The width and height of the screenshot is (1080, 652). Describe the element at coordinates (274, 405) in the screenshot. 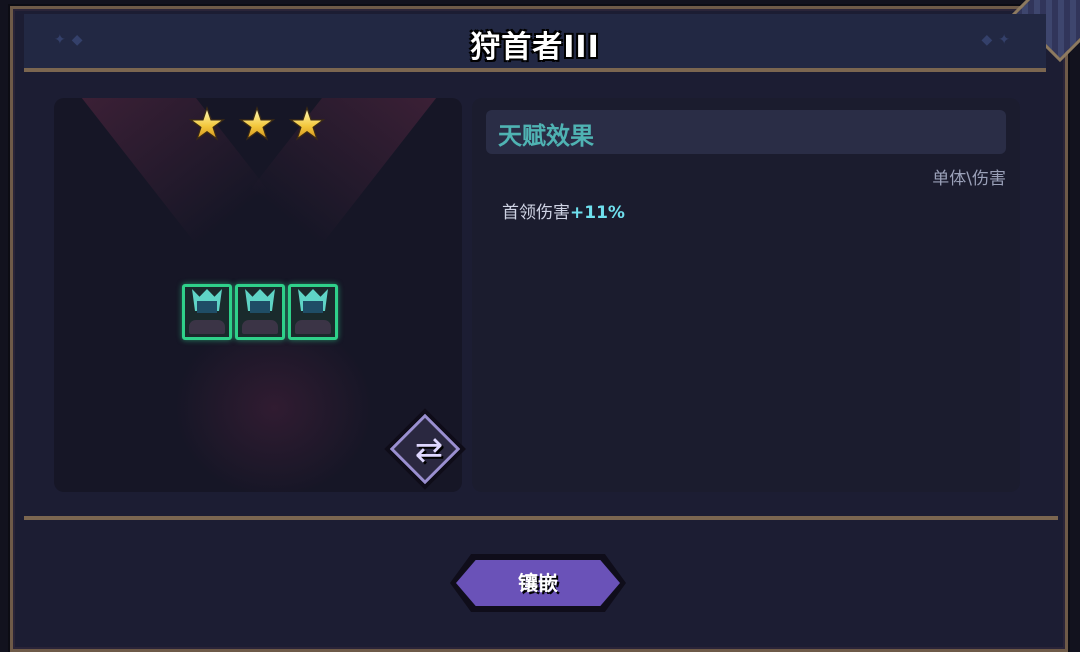

I see `spotlight-glow` at that location.